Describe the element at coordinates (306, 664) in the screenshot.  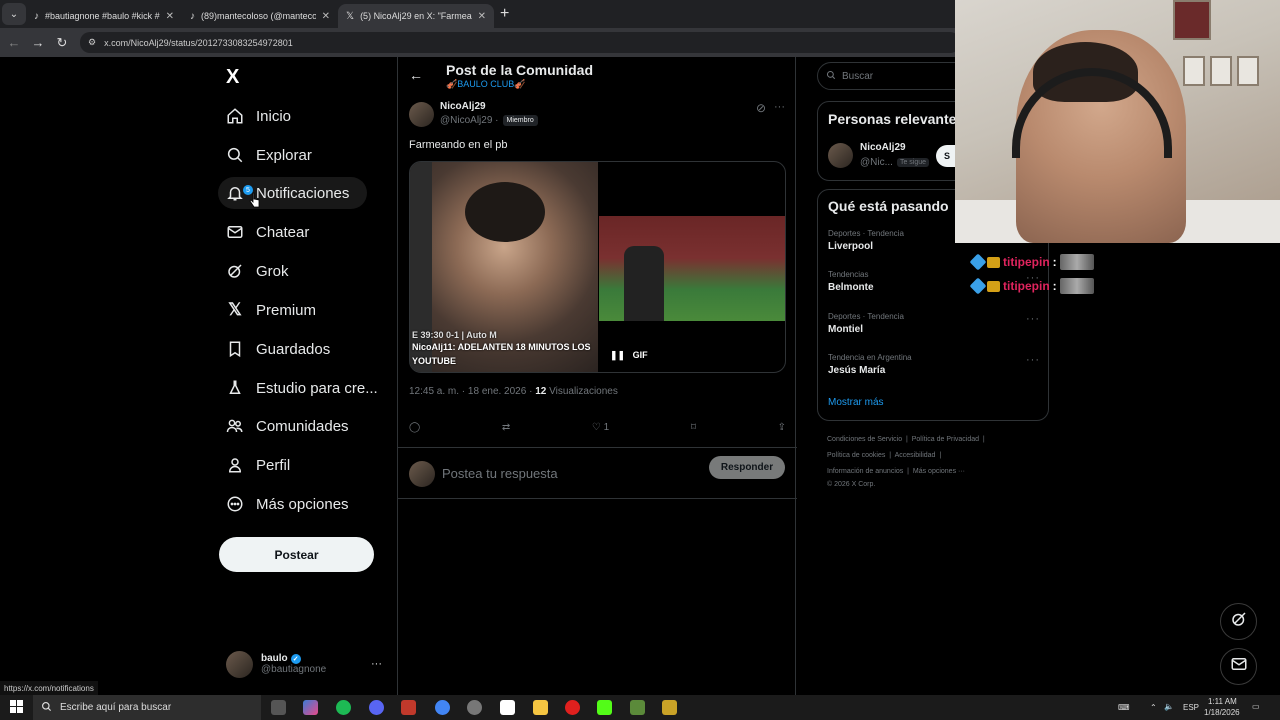
I see `account-switcher: baulo ✓ @bautiagnone ···` at that location.